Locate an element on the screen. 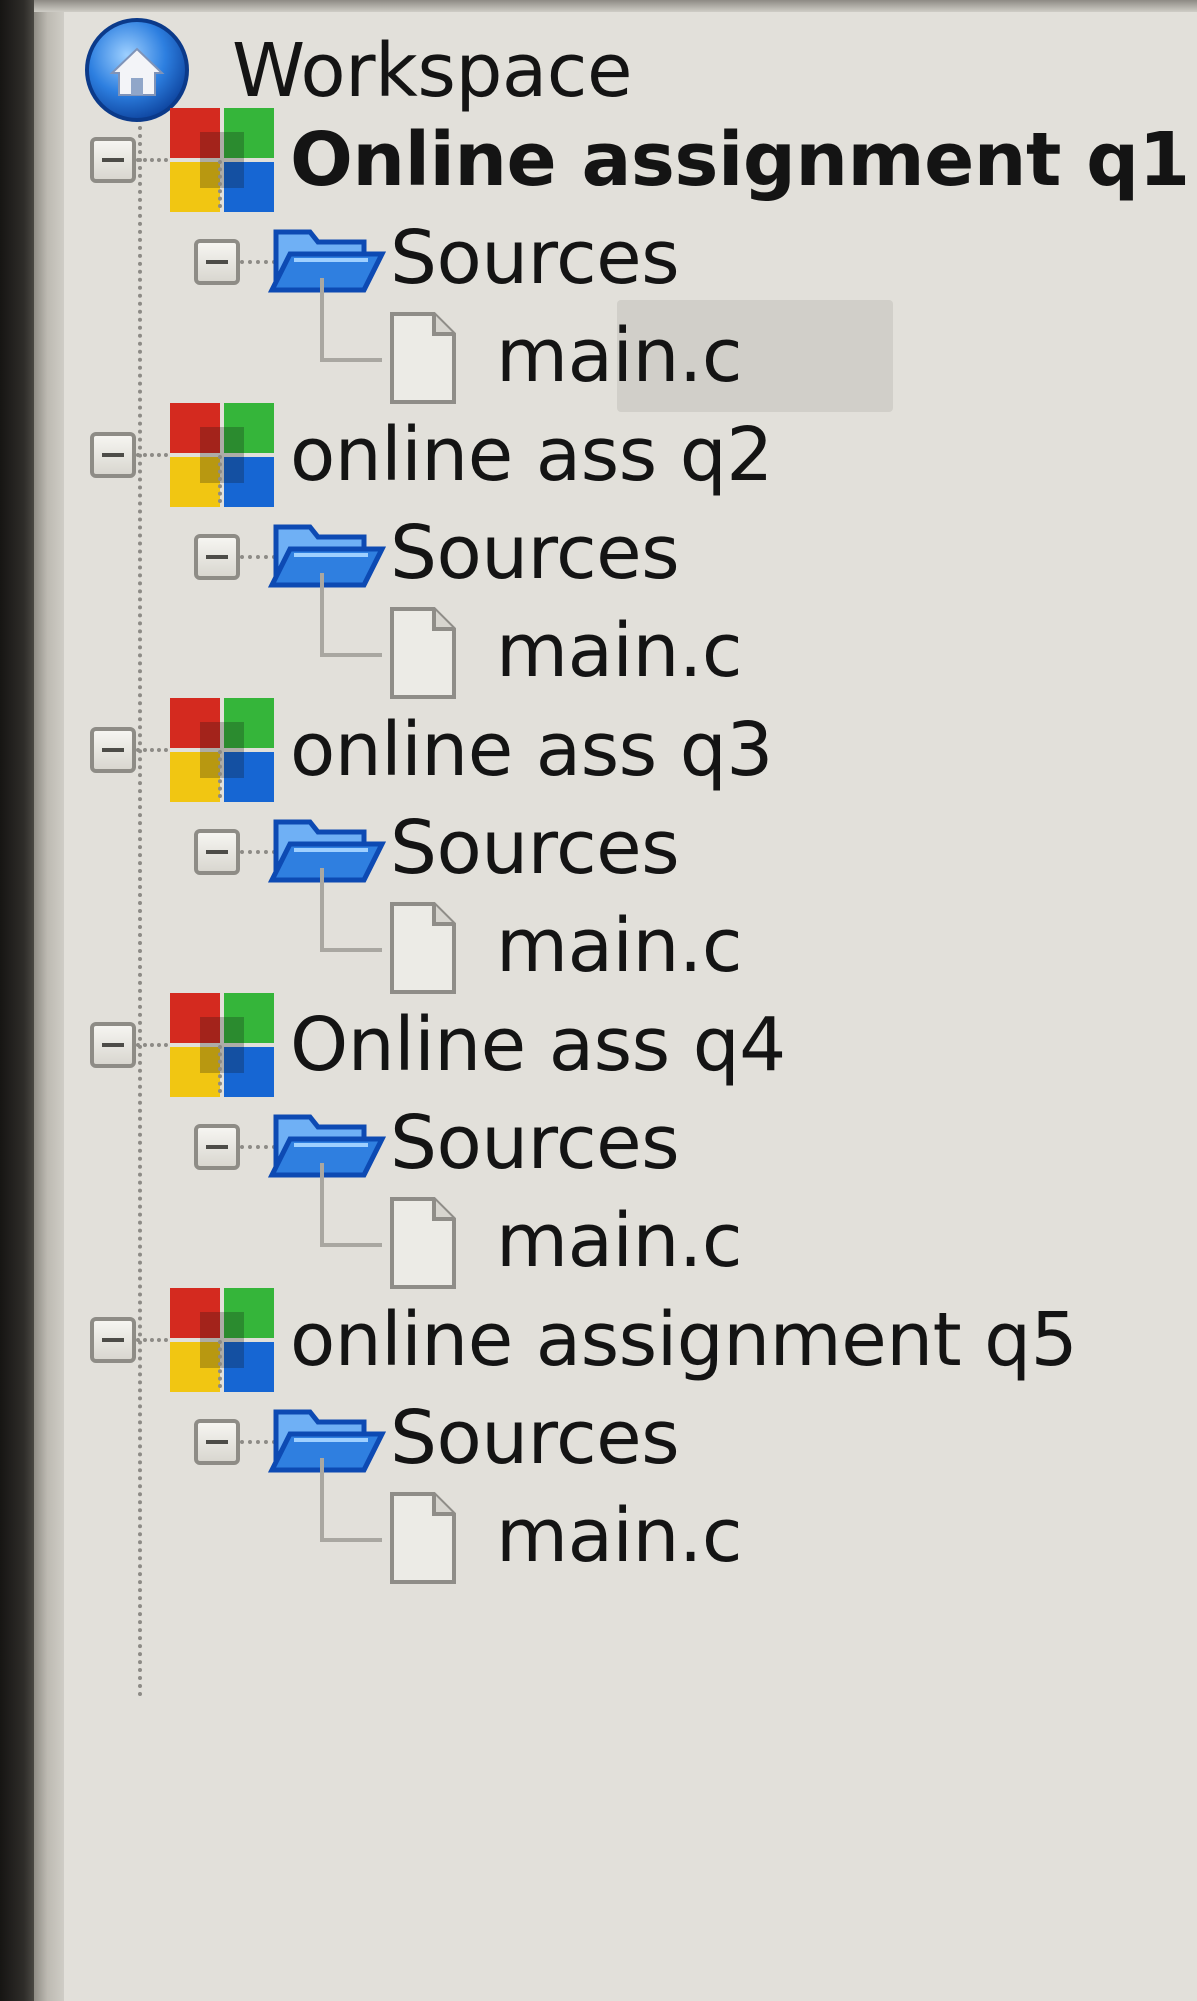  workspace-root-item: Workspace is located at coordinates (350, 70).